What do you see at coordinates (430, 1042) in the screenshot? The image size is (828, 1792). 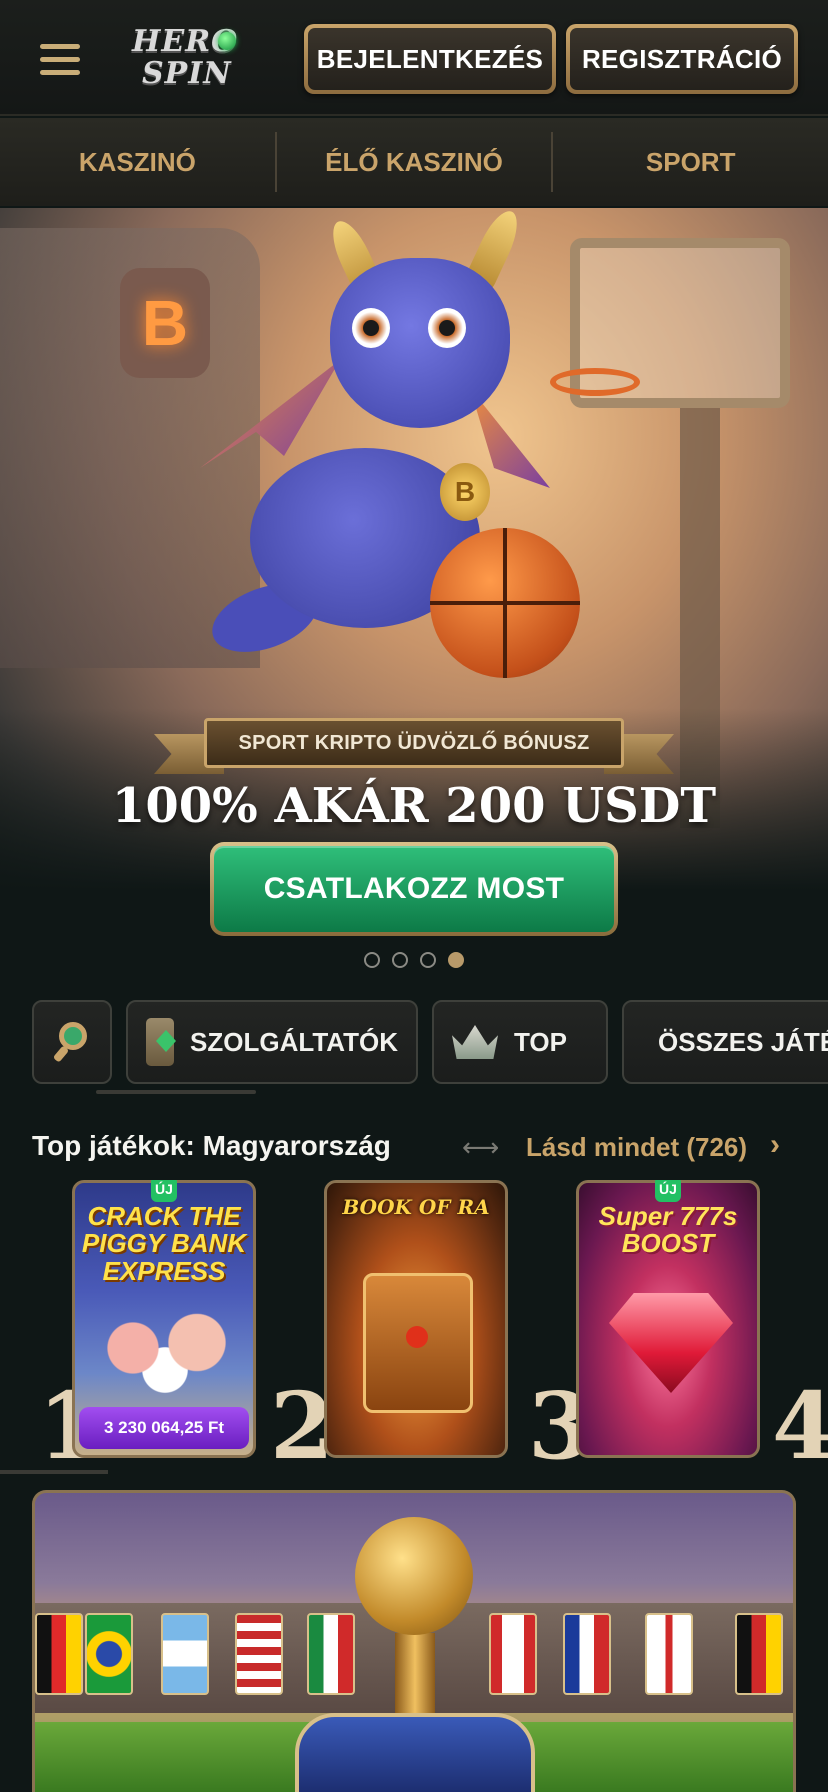 I see `category-filters: SZOLGÁLTATÓK TOP ÖSSZES JÁTÉK` at bounding box center [430, 1042].